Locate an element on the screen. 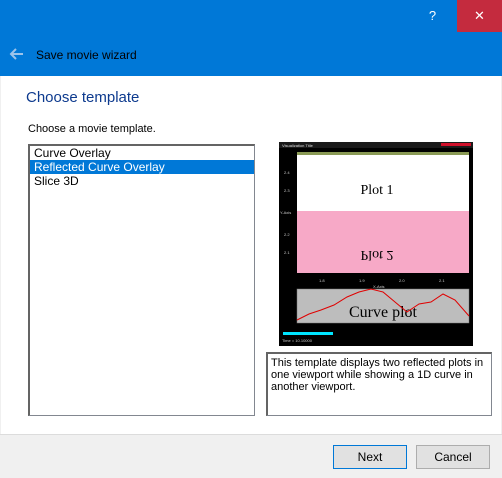 The width and height of the screenshot is (502, 478). preview-plot2-area is located at coordinates (383, 242).